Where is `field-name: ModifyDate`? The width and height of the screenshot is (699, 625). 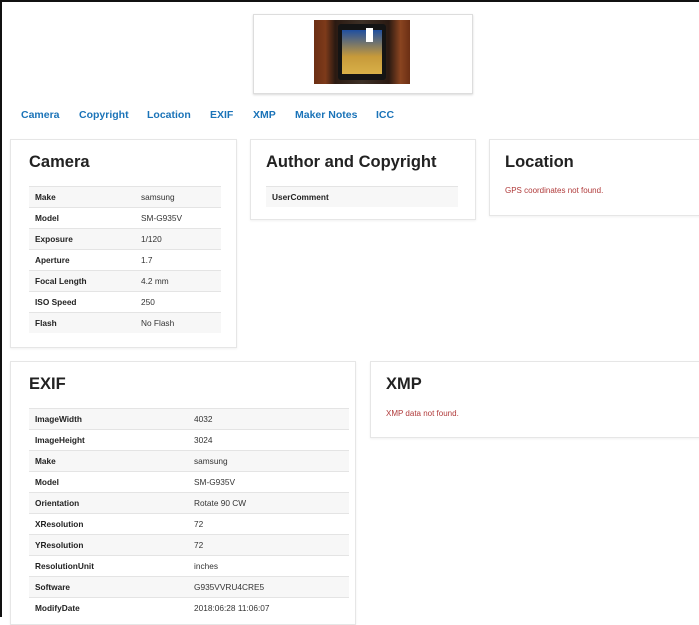 field-name: ModifyDate is located at coordinates (108, 607).